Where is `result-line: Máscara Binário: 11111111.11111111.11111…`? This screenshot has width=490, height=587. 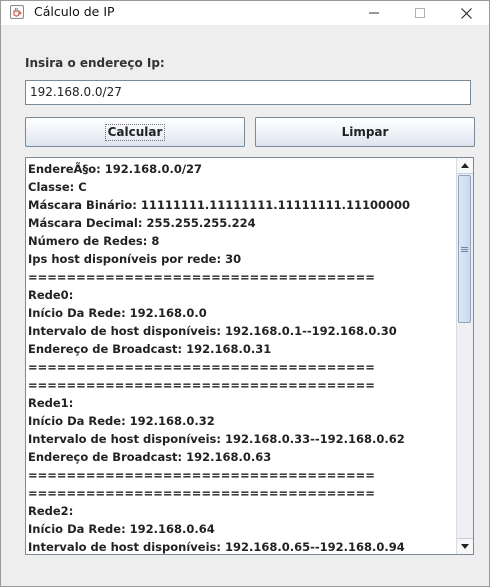
result-line: Máscara Binário: 11111111.11111111.11111… is located at coordinates (219, 205).